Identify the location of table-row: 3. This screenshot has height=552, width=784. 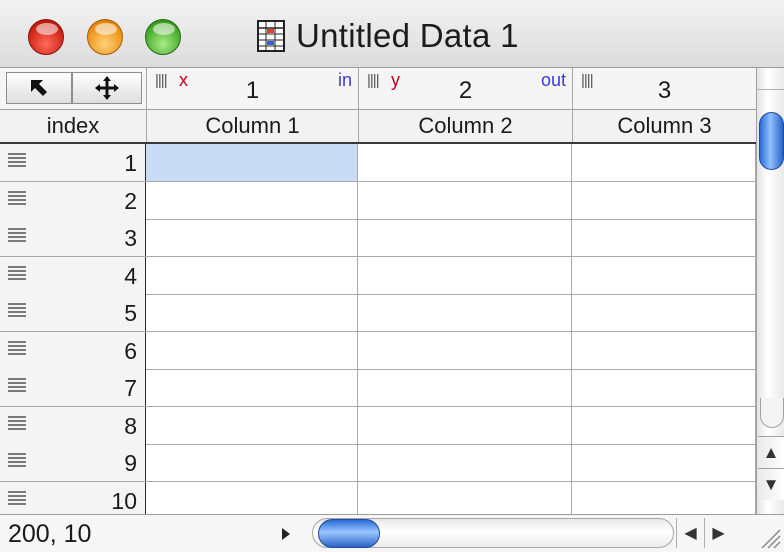
(378, 238).